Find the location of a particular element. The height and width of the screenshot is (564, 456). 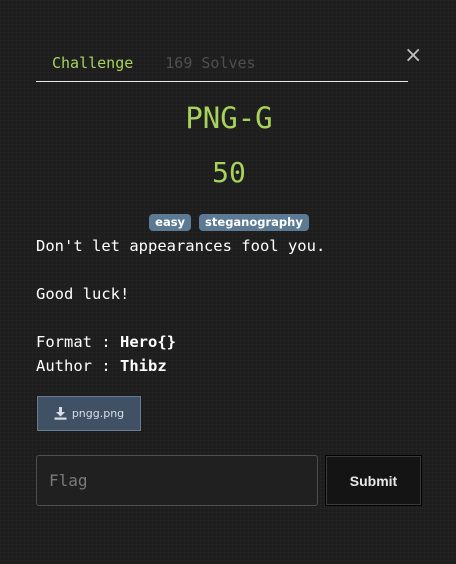

author-label: Author : is located at coordinates (78, 366).